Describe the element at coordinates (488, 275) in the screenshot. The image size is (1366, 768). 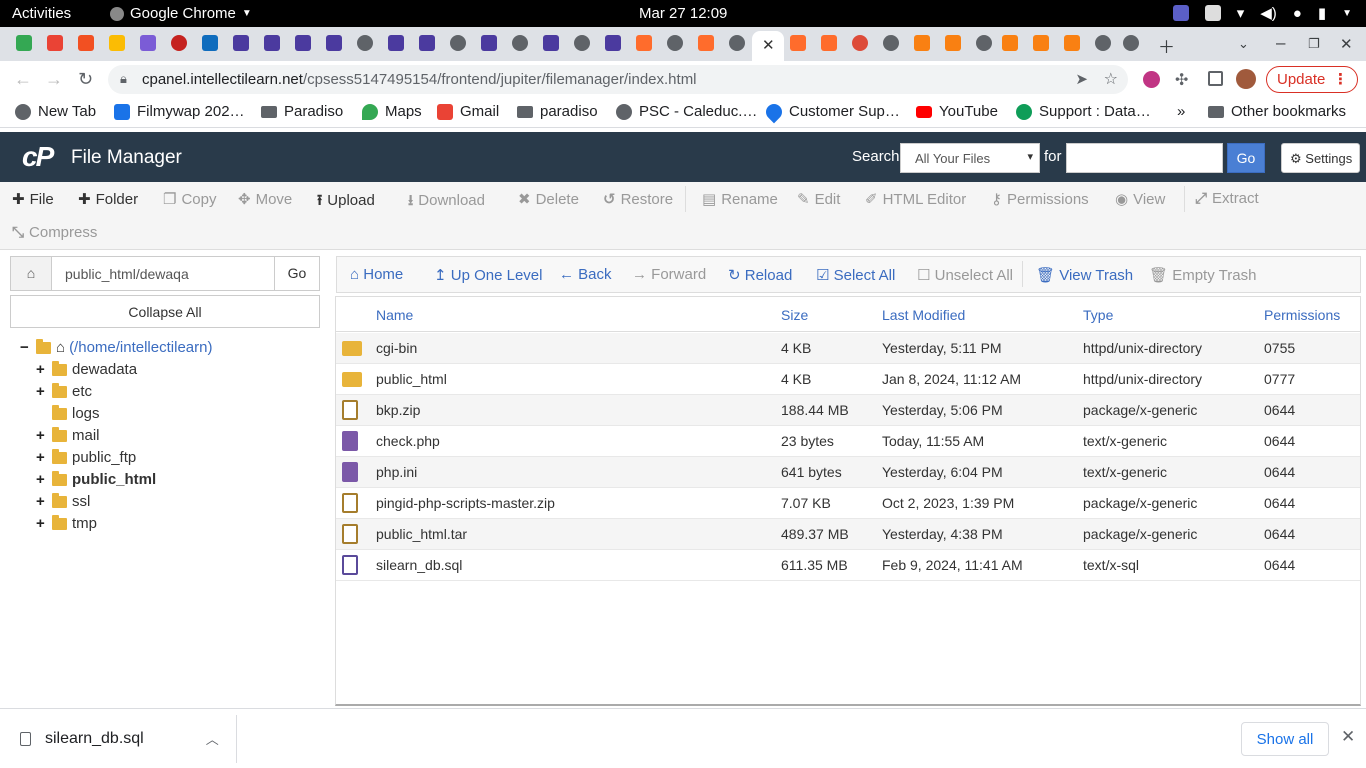
I see `up-one-level-button: ↥ Up One Level` at that location.